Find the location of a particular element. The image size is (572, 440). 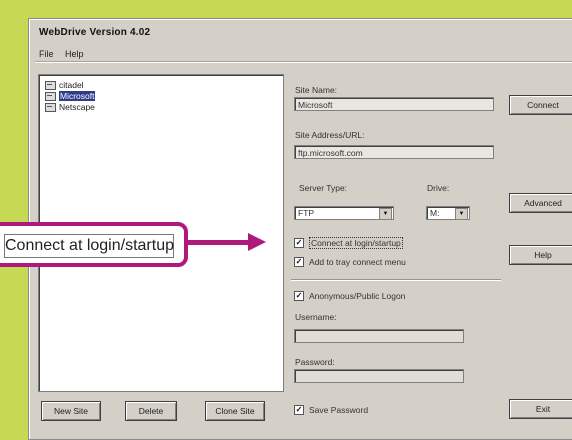

site-item-netscape: Netscape is located at coordinates (70, 107).